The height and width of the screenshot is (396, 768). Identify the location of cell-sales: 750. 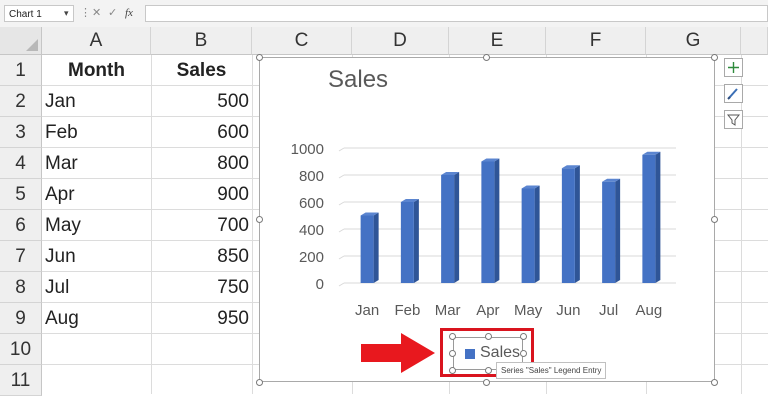
(201, 287).